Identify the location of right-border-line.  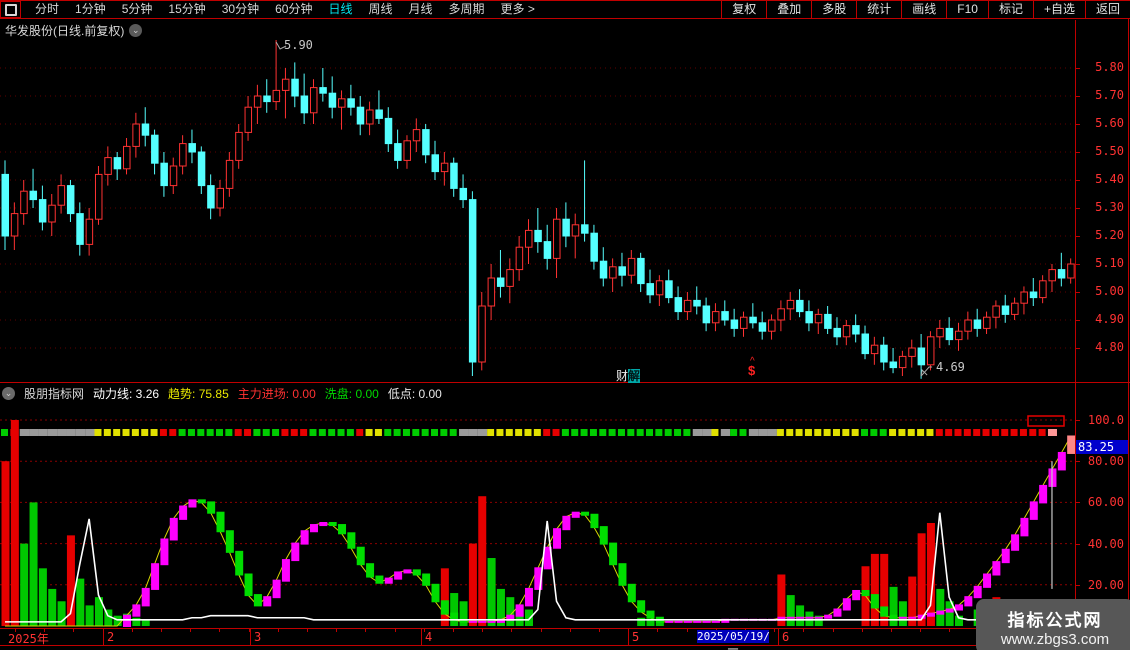
(1128, 325).